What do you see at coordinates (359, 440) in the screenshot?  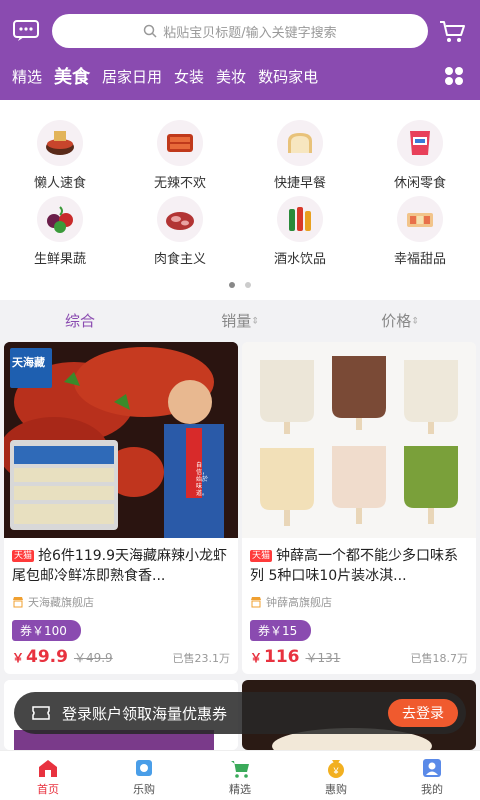 I see `product-image` at bounding box center [359, 440].